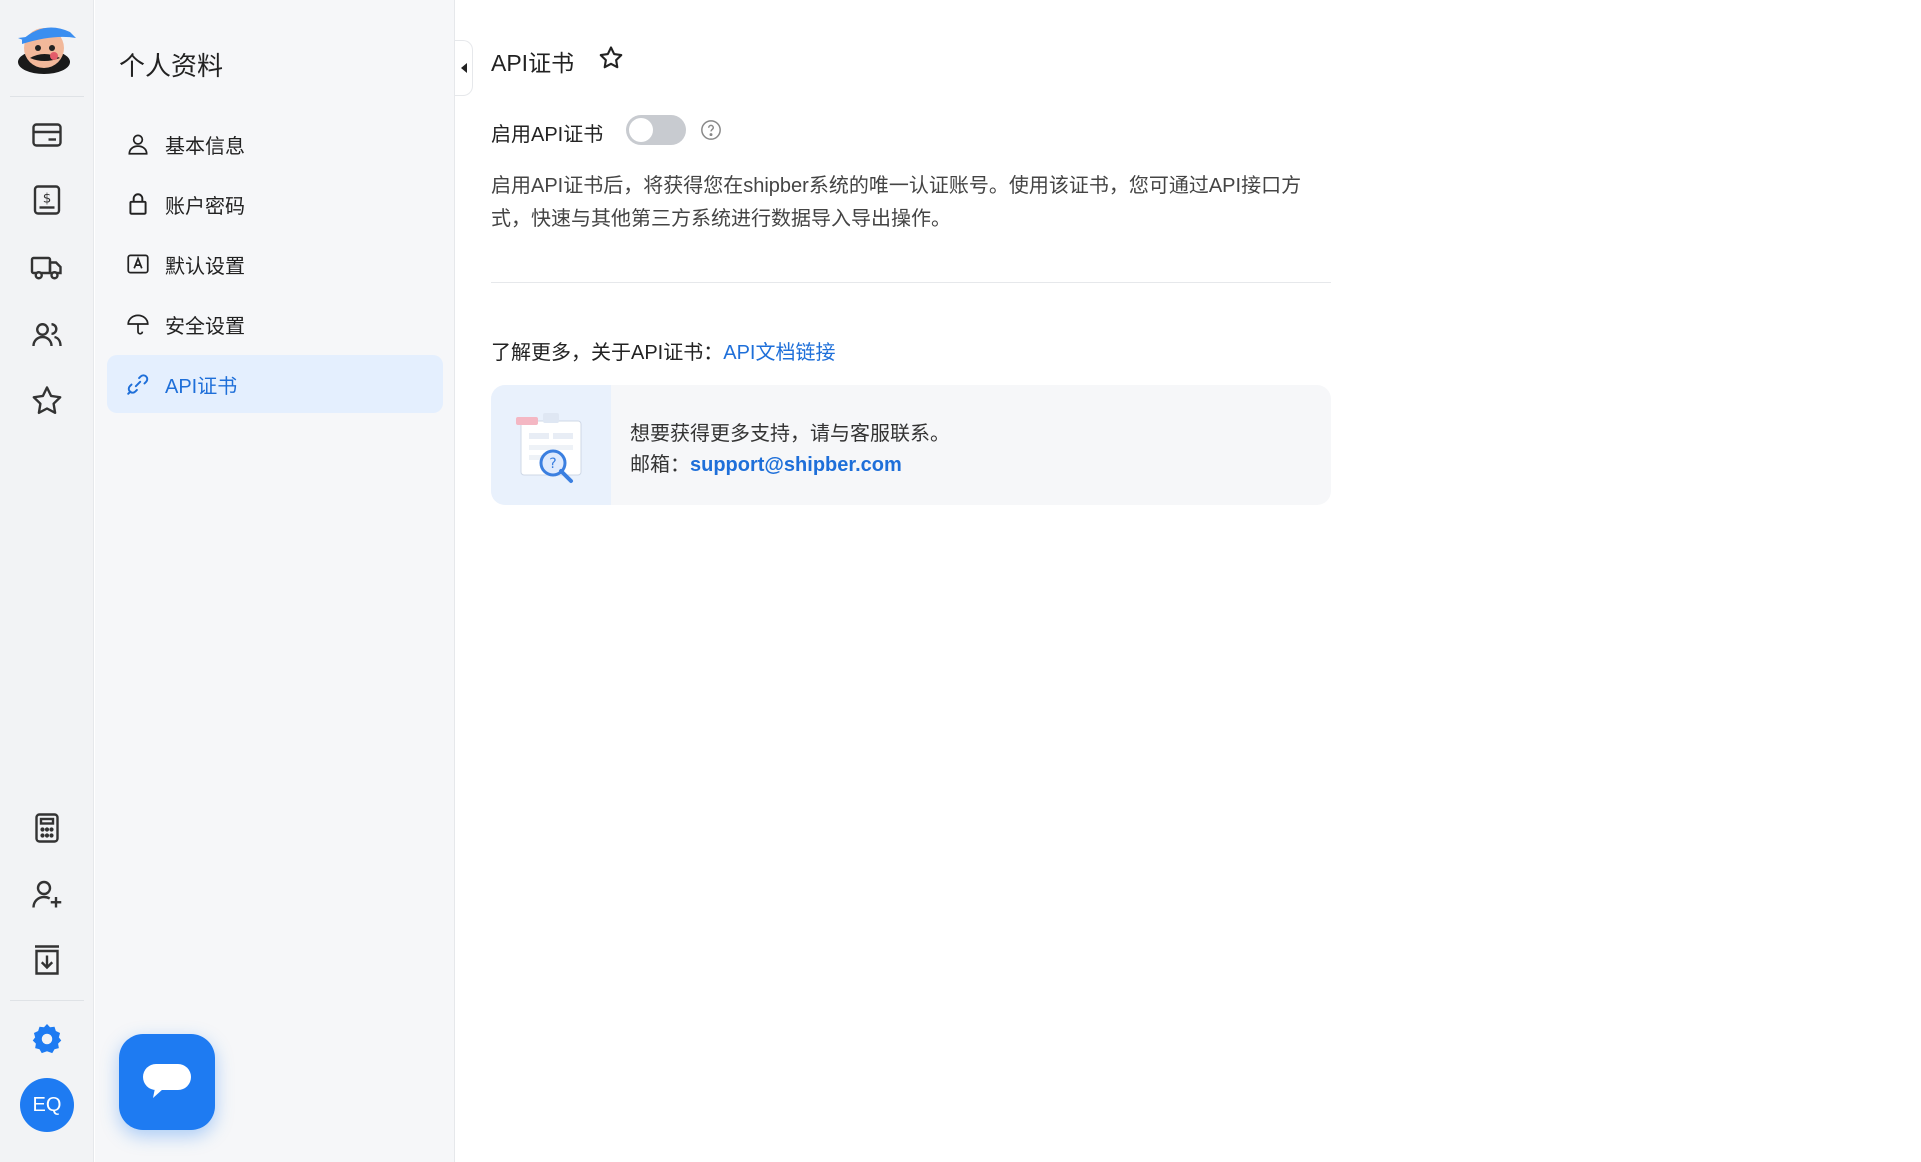  I want to click on chat-bubble-icon, so click(167, 1081).